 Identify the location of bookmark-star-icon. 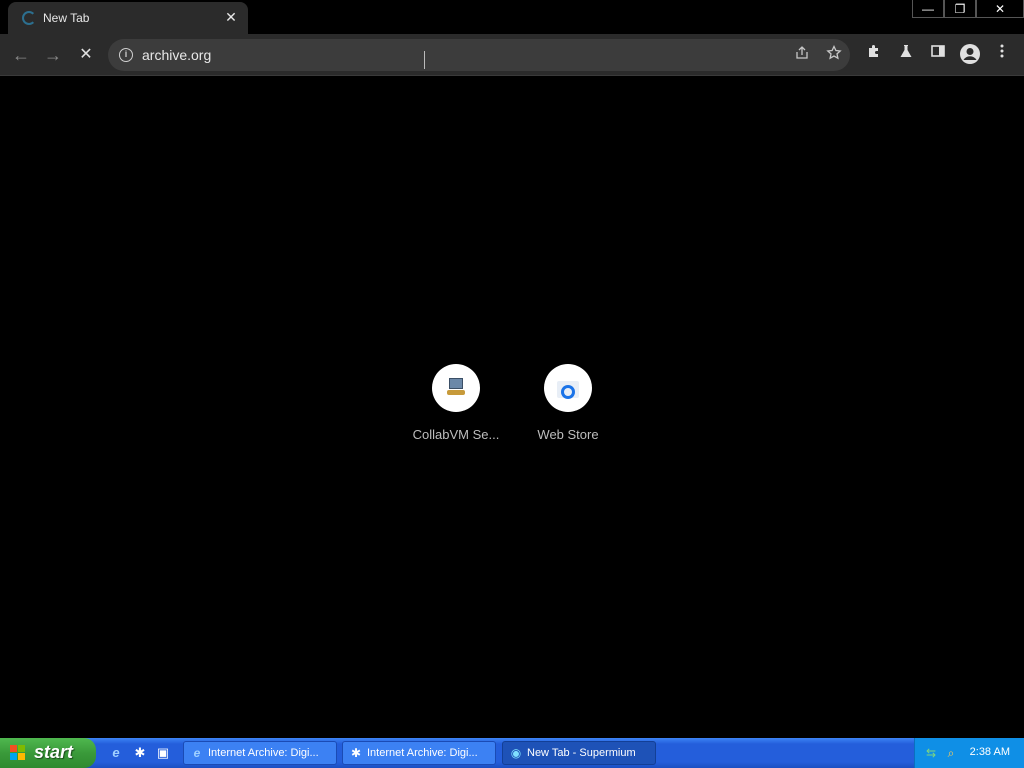
(834, 54).